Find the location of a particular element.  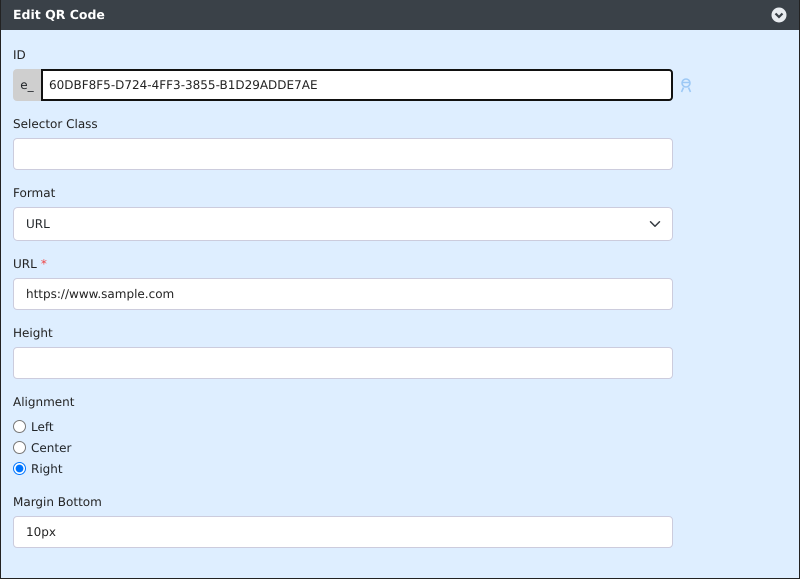

radio-label: Right is located at coordinates (47, 469).